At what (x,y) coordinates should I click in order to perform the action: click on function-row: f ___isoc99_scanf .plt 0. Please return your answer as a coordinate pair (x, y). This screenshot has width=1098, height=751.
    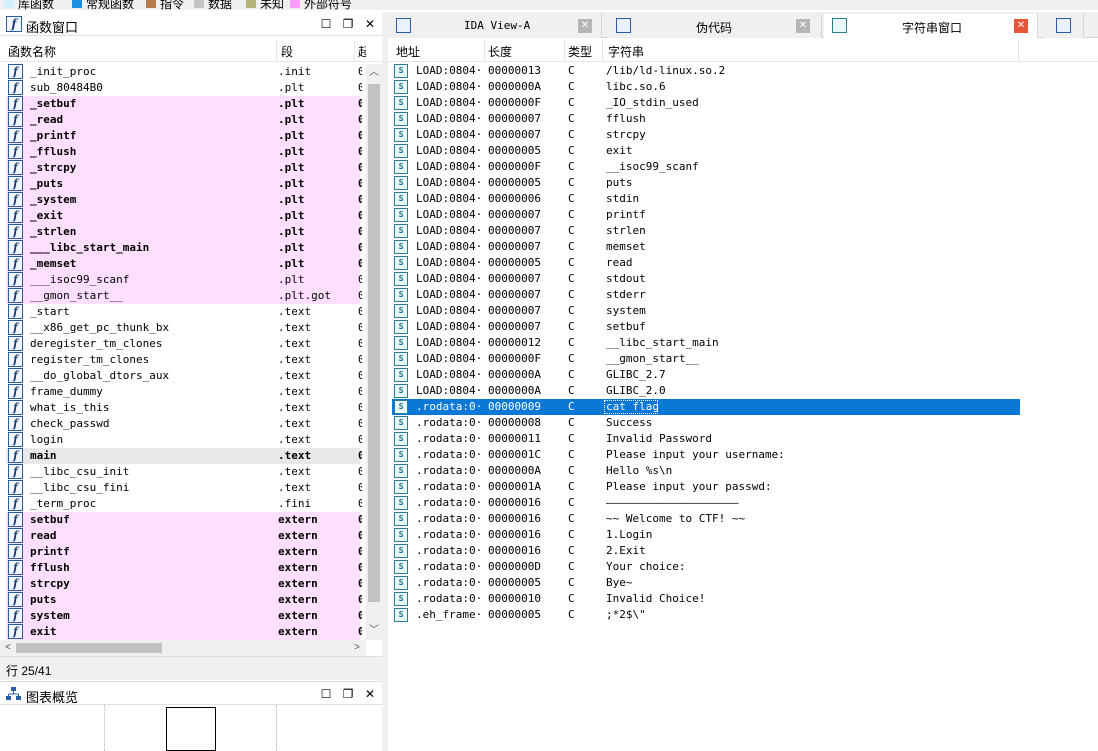
    Looking at the image, I should click on (184, 280).